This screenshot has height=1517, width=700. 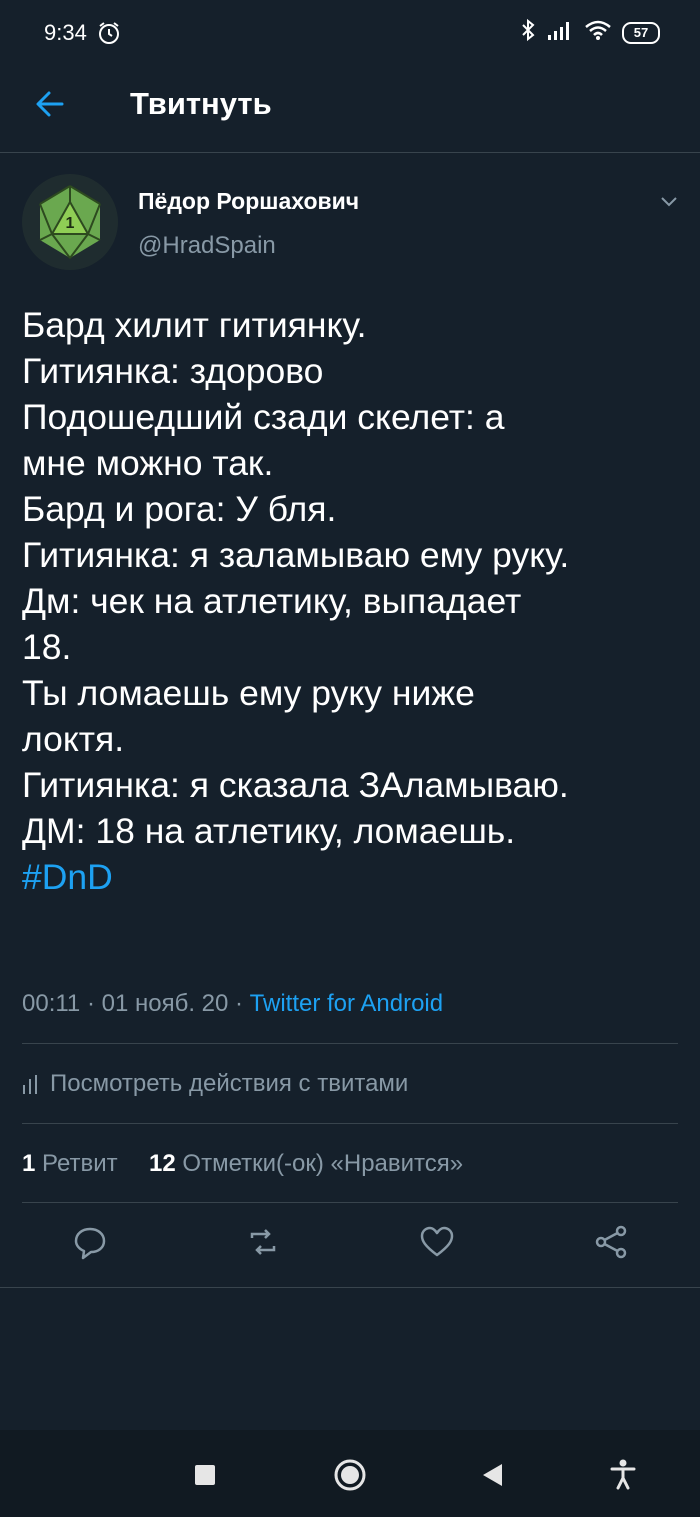 I want to click on heart-icon, so click(x=437, y=1241).